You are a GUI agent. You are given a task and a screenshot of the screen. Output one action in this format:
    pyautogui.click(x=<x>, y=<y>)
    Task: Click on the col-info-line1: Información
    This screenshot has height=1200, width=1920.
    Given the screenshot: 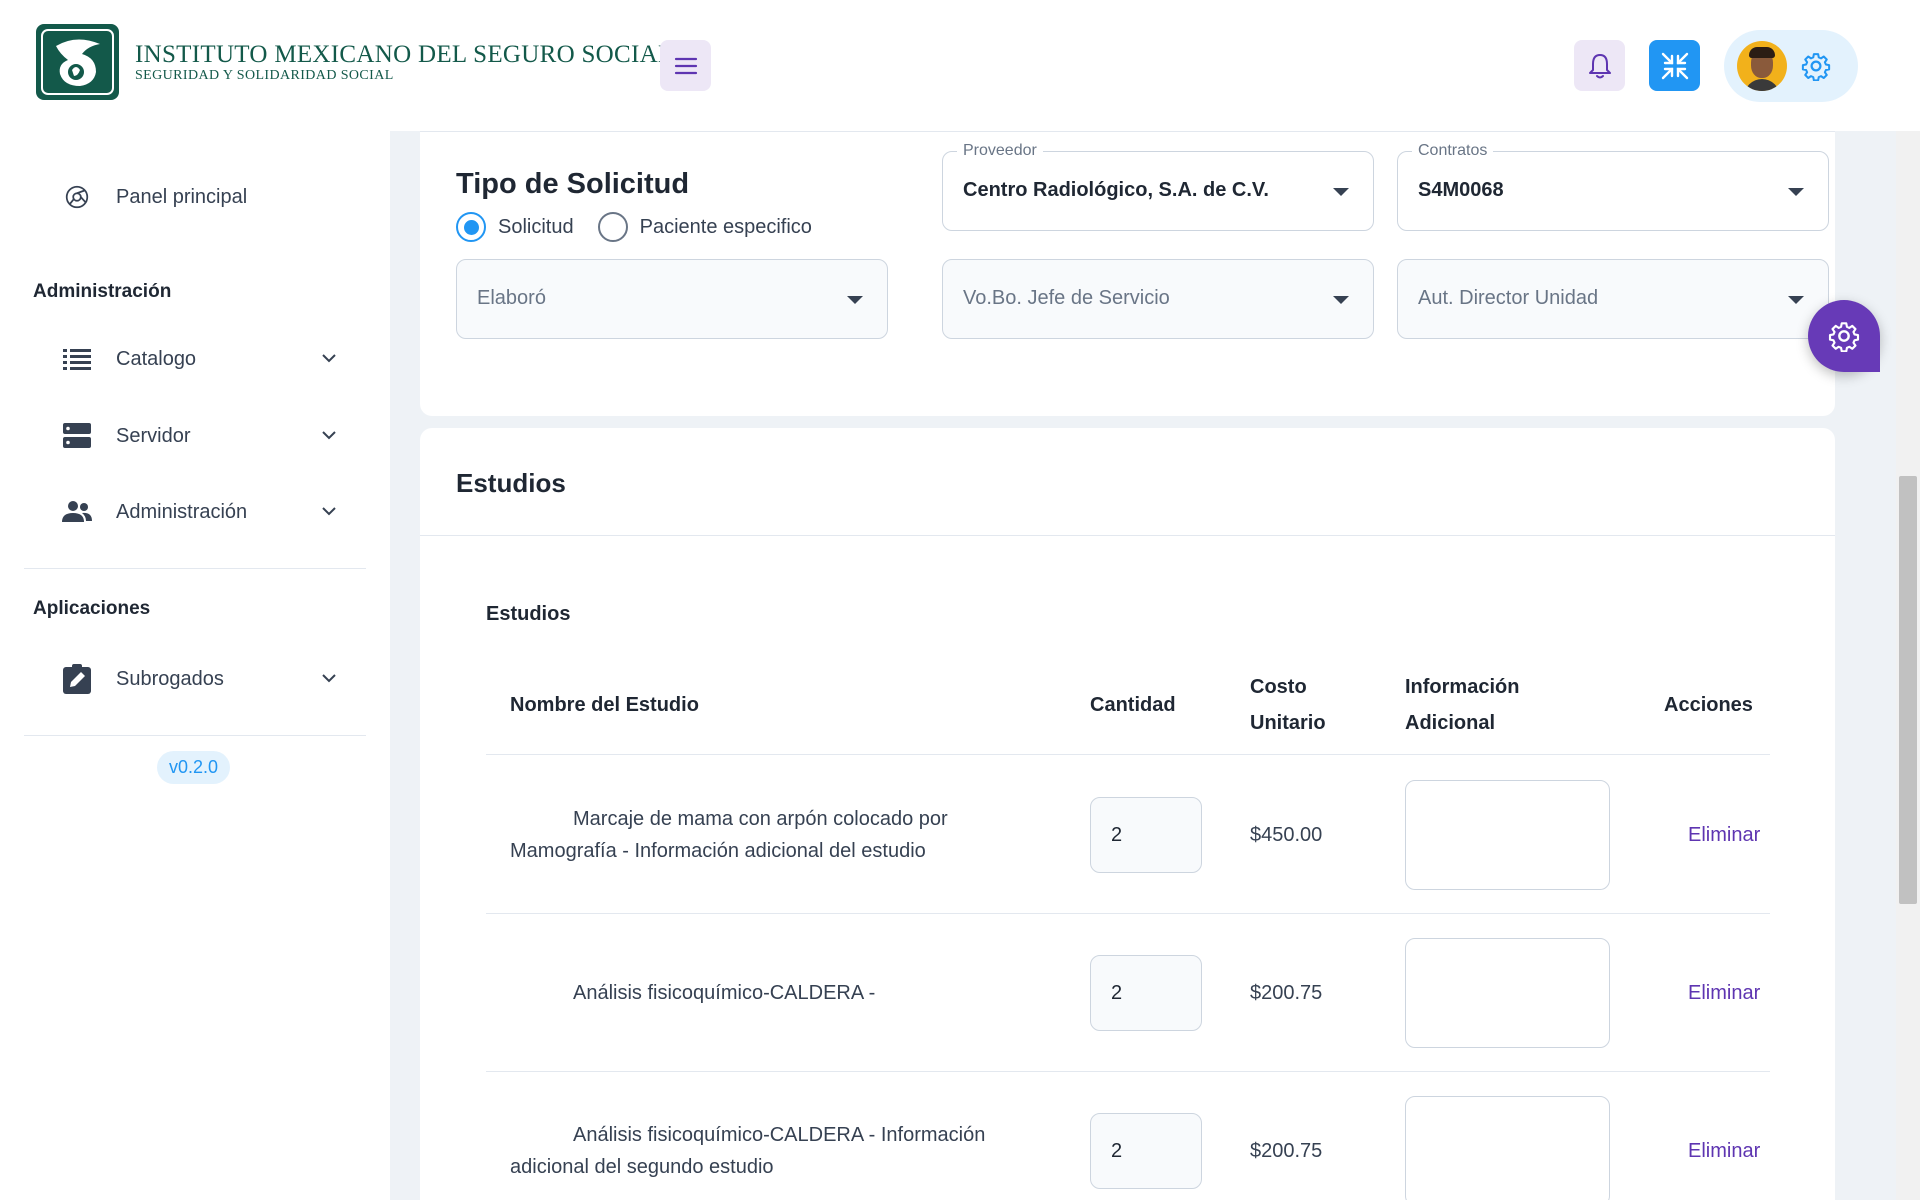 What is the action you would take?
    pyautogui.click(x=1462, y=687)
    